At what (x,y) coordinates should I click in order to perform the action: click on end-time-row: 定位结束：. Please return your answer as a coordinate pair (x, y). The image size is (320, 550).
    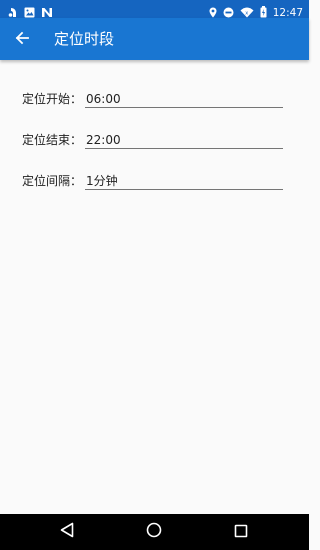
    Looking at the image, I should click on (153, 140).